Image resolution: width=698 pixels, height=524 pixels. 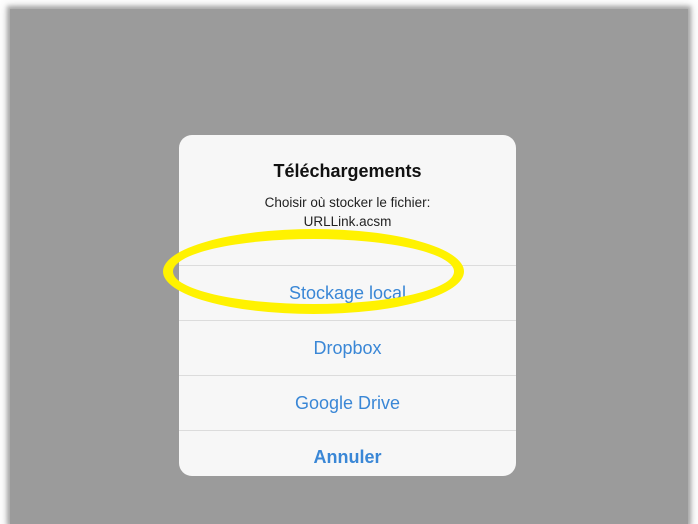 What do you see at coordinates (347, 292) in the screenshot?
I see `local-storage-button: Stockage local` at bounding box center [347, 292].